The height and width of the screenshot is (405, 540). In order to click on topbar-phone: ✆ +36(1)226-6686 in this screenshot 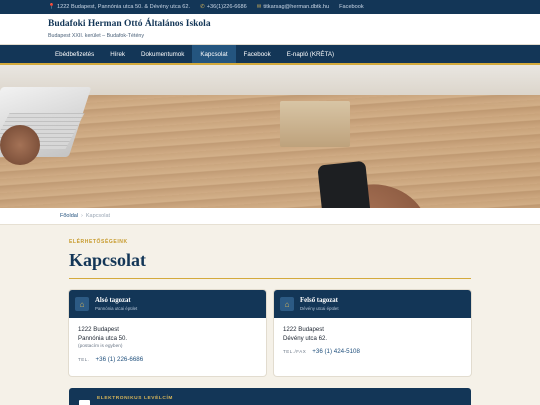, I will do `click(223, 7)`.